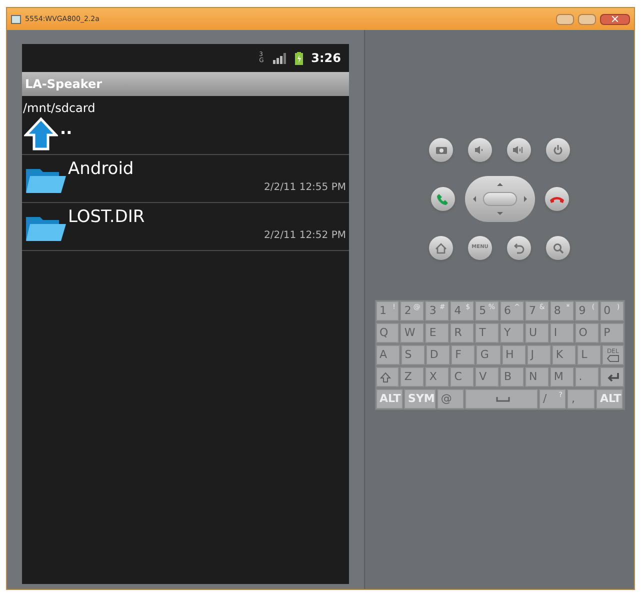 This screenshot has width=641, height=596. I want to click on status-time: 3:26, so click(326, 58).